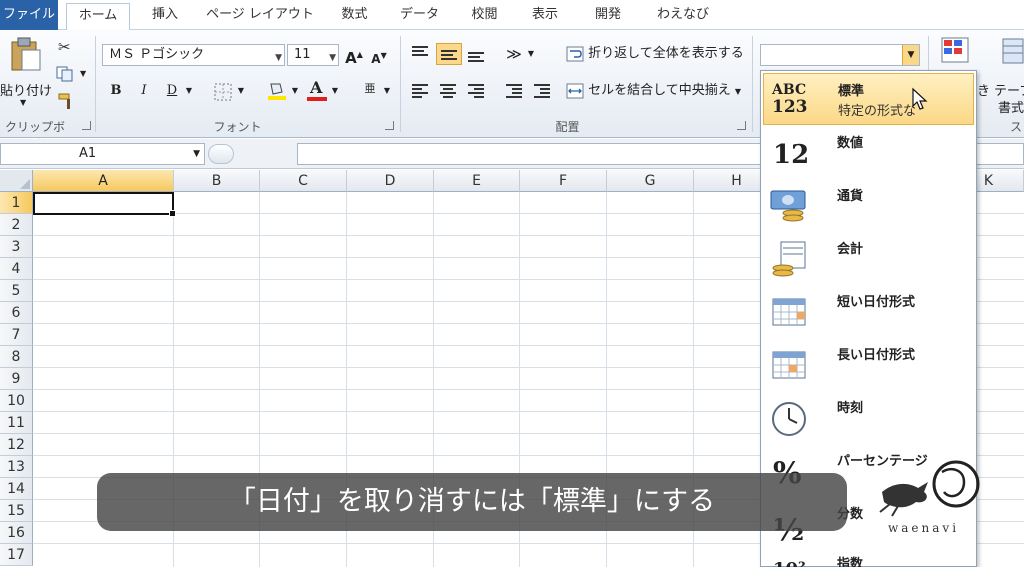 Image resolution: width=1024 pixels, height=567 pixels. I want to click on increase-indent-icon, so click(542, 91).